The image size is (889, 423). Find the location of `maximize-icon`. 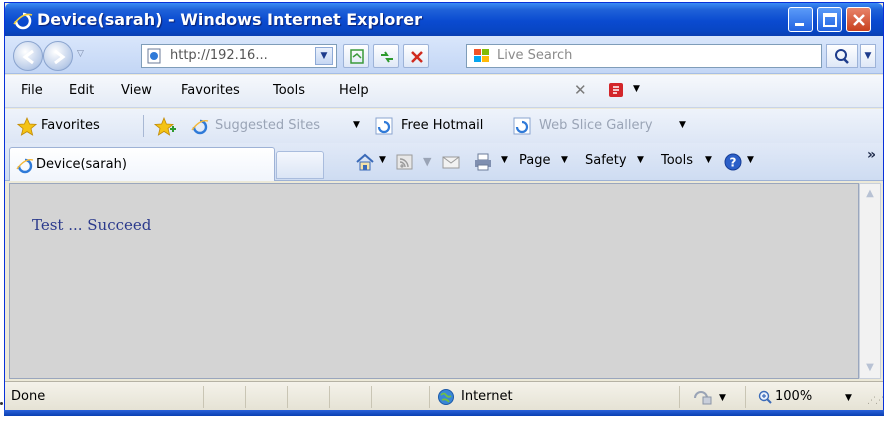

maximize-icon is located at coordinates (830, 20).